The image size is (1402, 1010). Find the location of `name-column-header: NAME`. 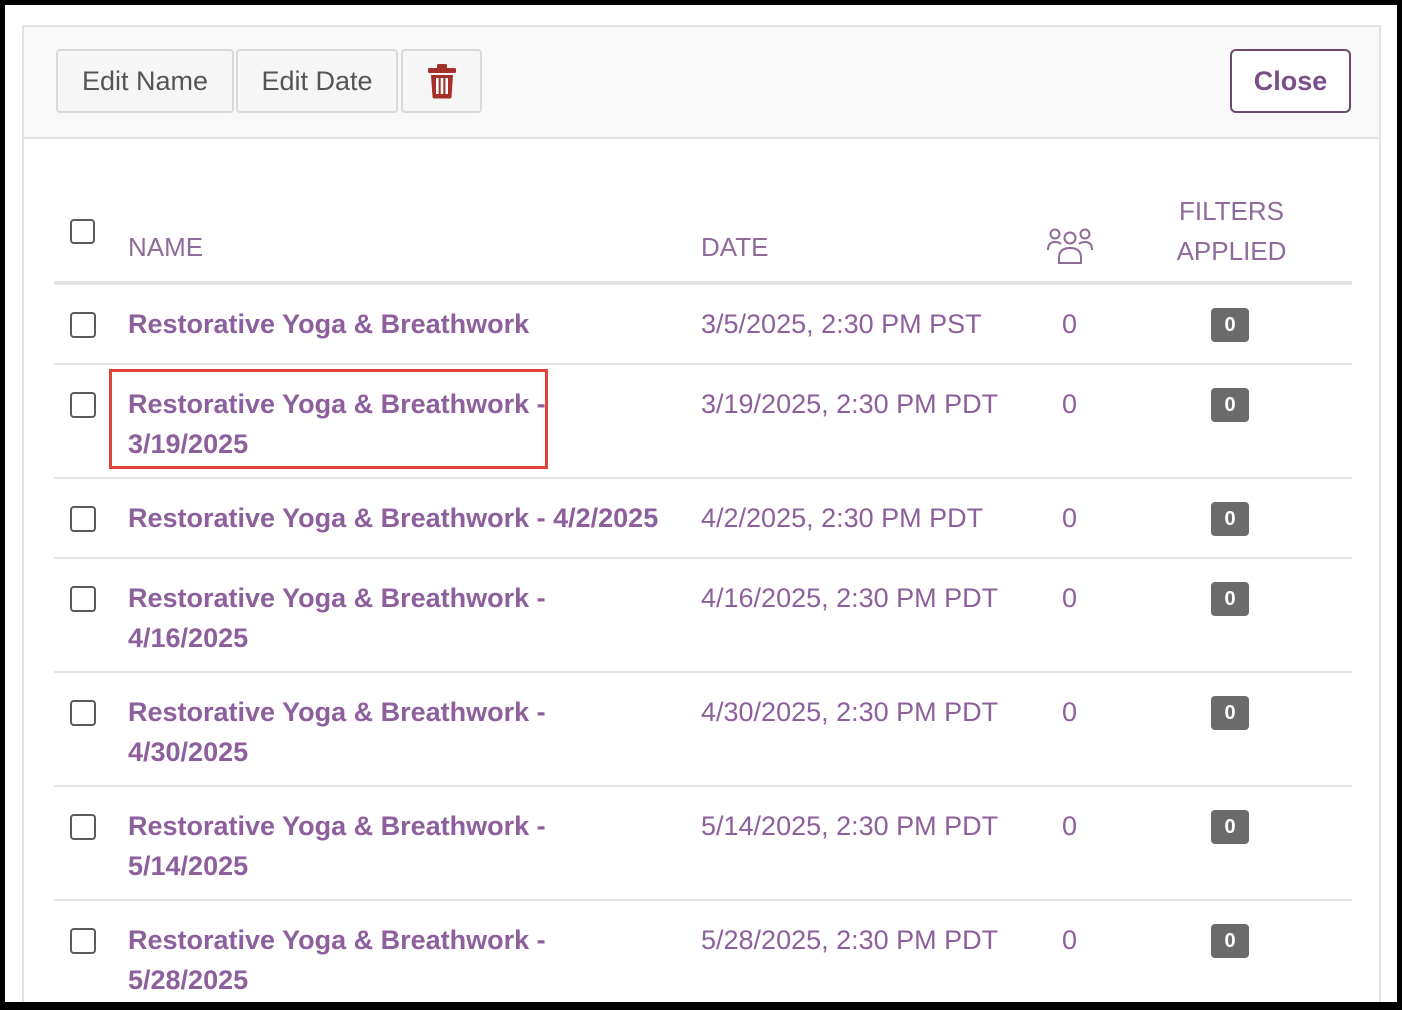

name-column-header: NAME is located at coordinates (165, 247).